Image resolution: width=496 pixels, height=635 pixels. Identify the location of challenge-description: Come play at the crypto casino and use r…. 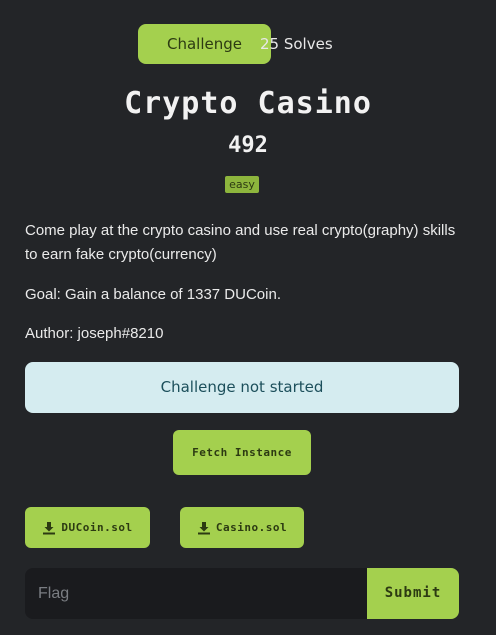
(240, 242).